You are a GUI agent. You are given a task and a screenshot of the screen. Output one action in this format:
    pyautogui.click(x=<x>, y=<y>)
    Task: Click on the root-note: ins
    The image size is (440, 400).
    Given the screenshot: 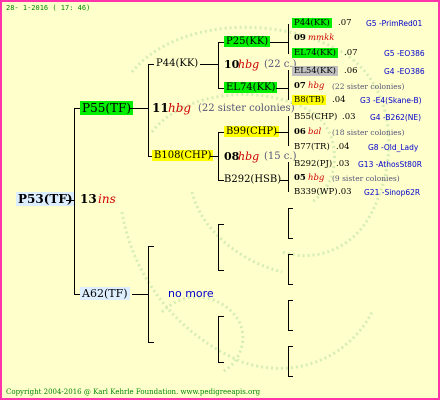 What is the action you would take?
    pyautogui.click(x=107, y=199)
    